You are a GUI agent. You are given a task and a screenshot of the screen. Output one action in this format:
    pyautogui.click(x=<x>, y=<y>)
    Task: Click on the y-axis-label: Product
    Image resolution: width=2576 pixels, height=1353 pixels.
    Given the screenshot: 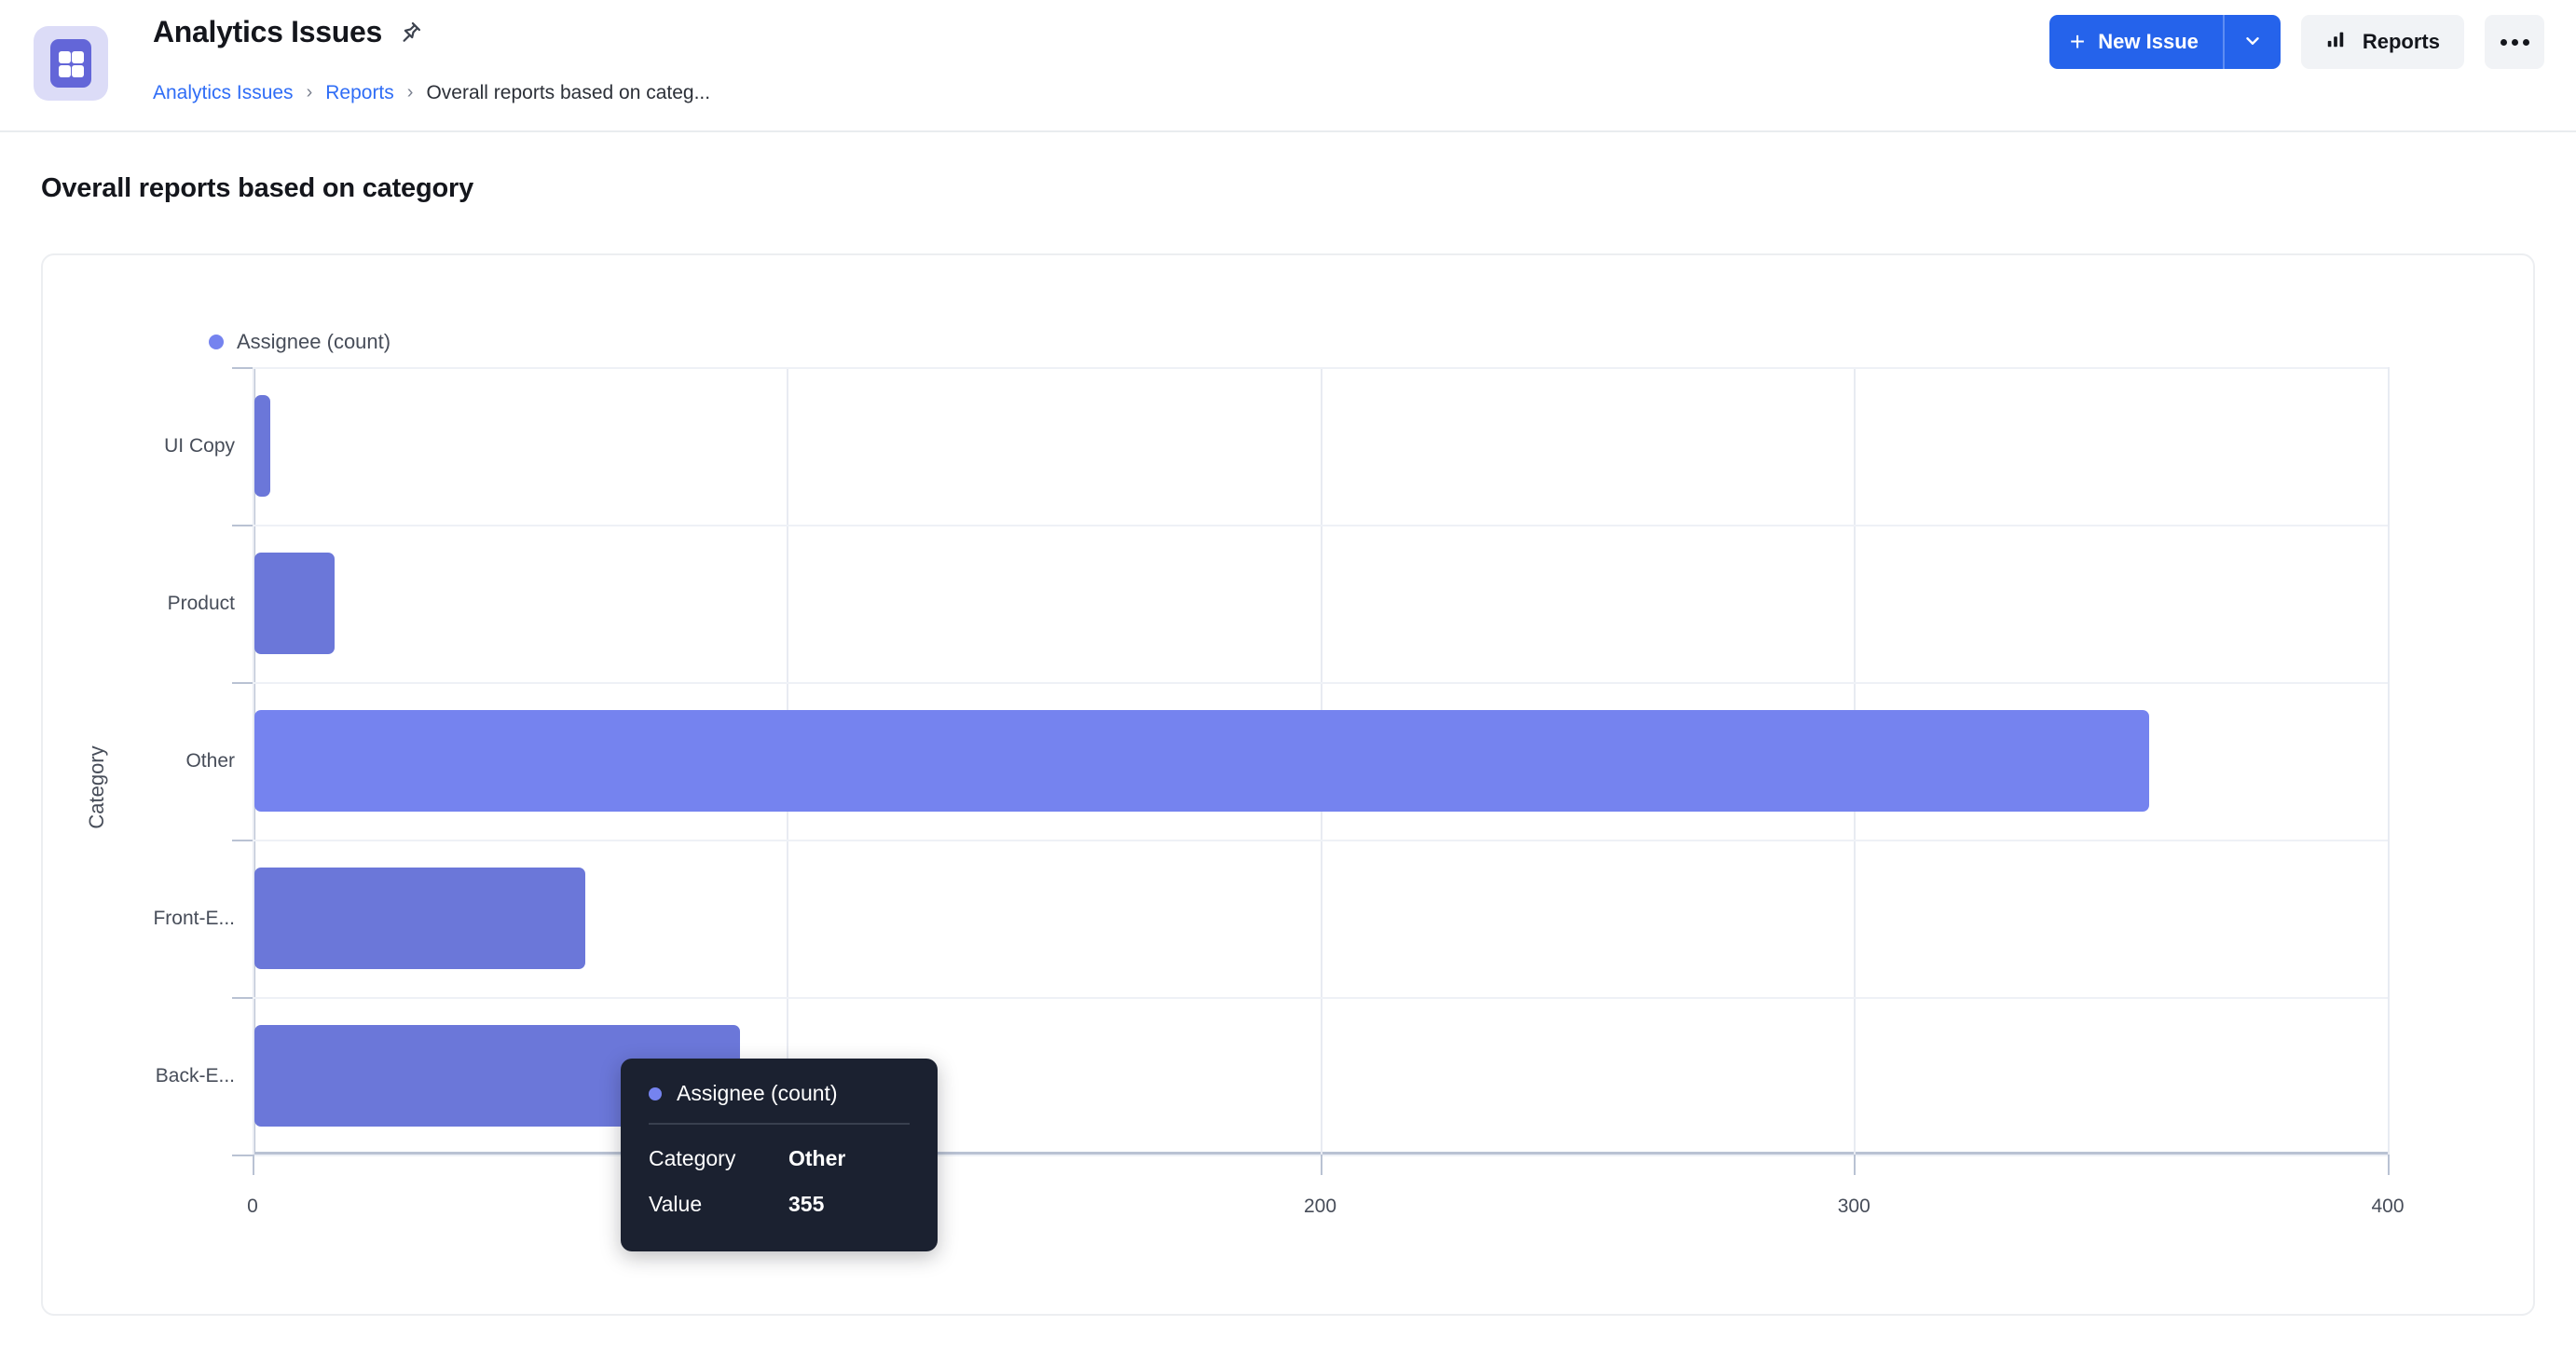 What is the action you would take?
    pyautogui.click(x=201, y=603)
    